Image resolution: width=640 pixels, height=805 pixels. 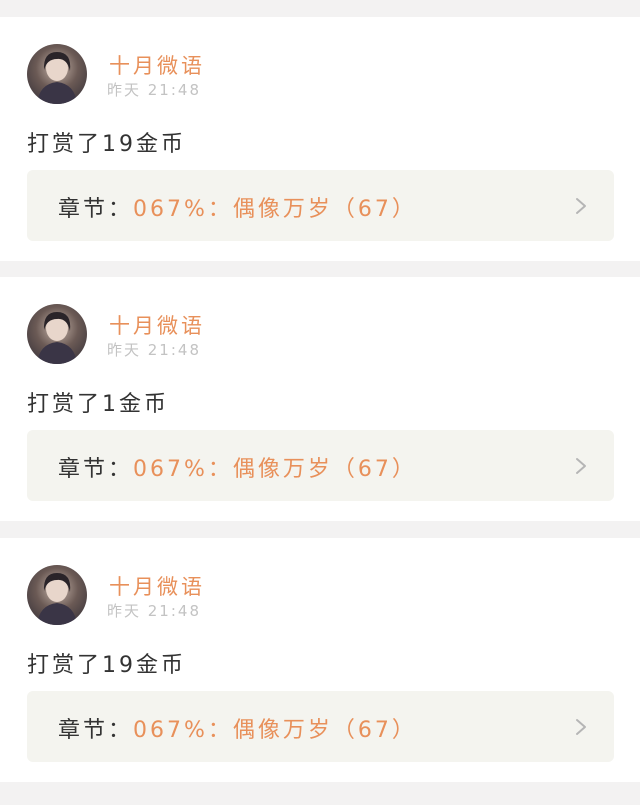 What do you see at coordinates (98, 404) in the screenshot?
I see `reward-text: 打赏了1金币` at bounding box center [98, 404].